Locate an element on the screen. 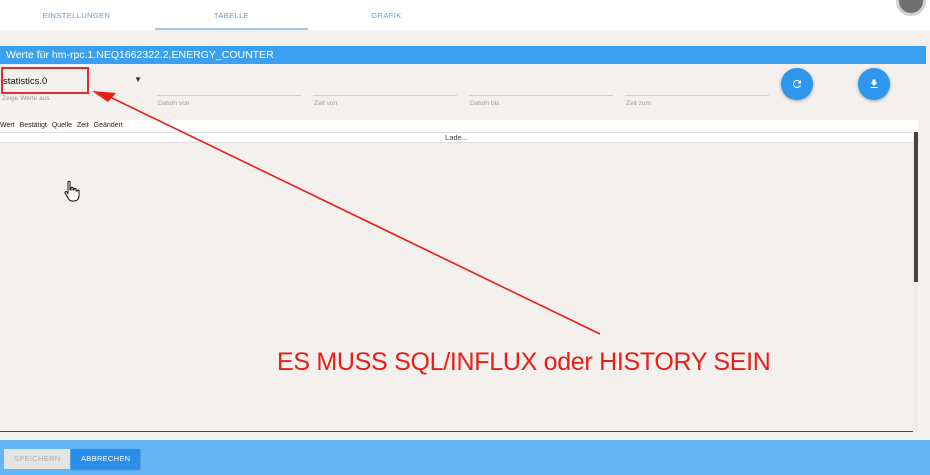 The width and height of the screenshot is (930, 475). time-from-label: Zeit von is located at coordinates (326, 103).